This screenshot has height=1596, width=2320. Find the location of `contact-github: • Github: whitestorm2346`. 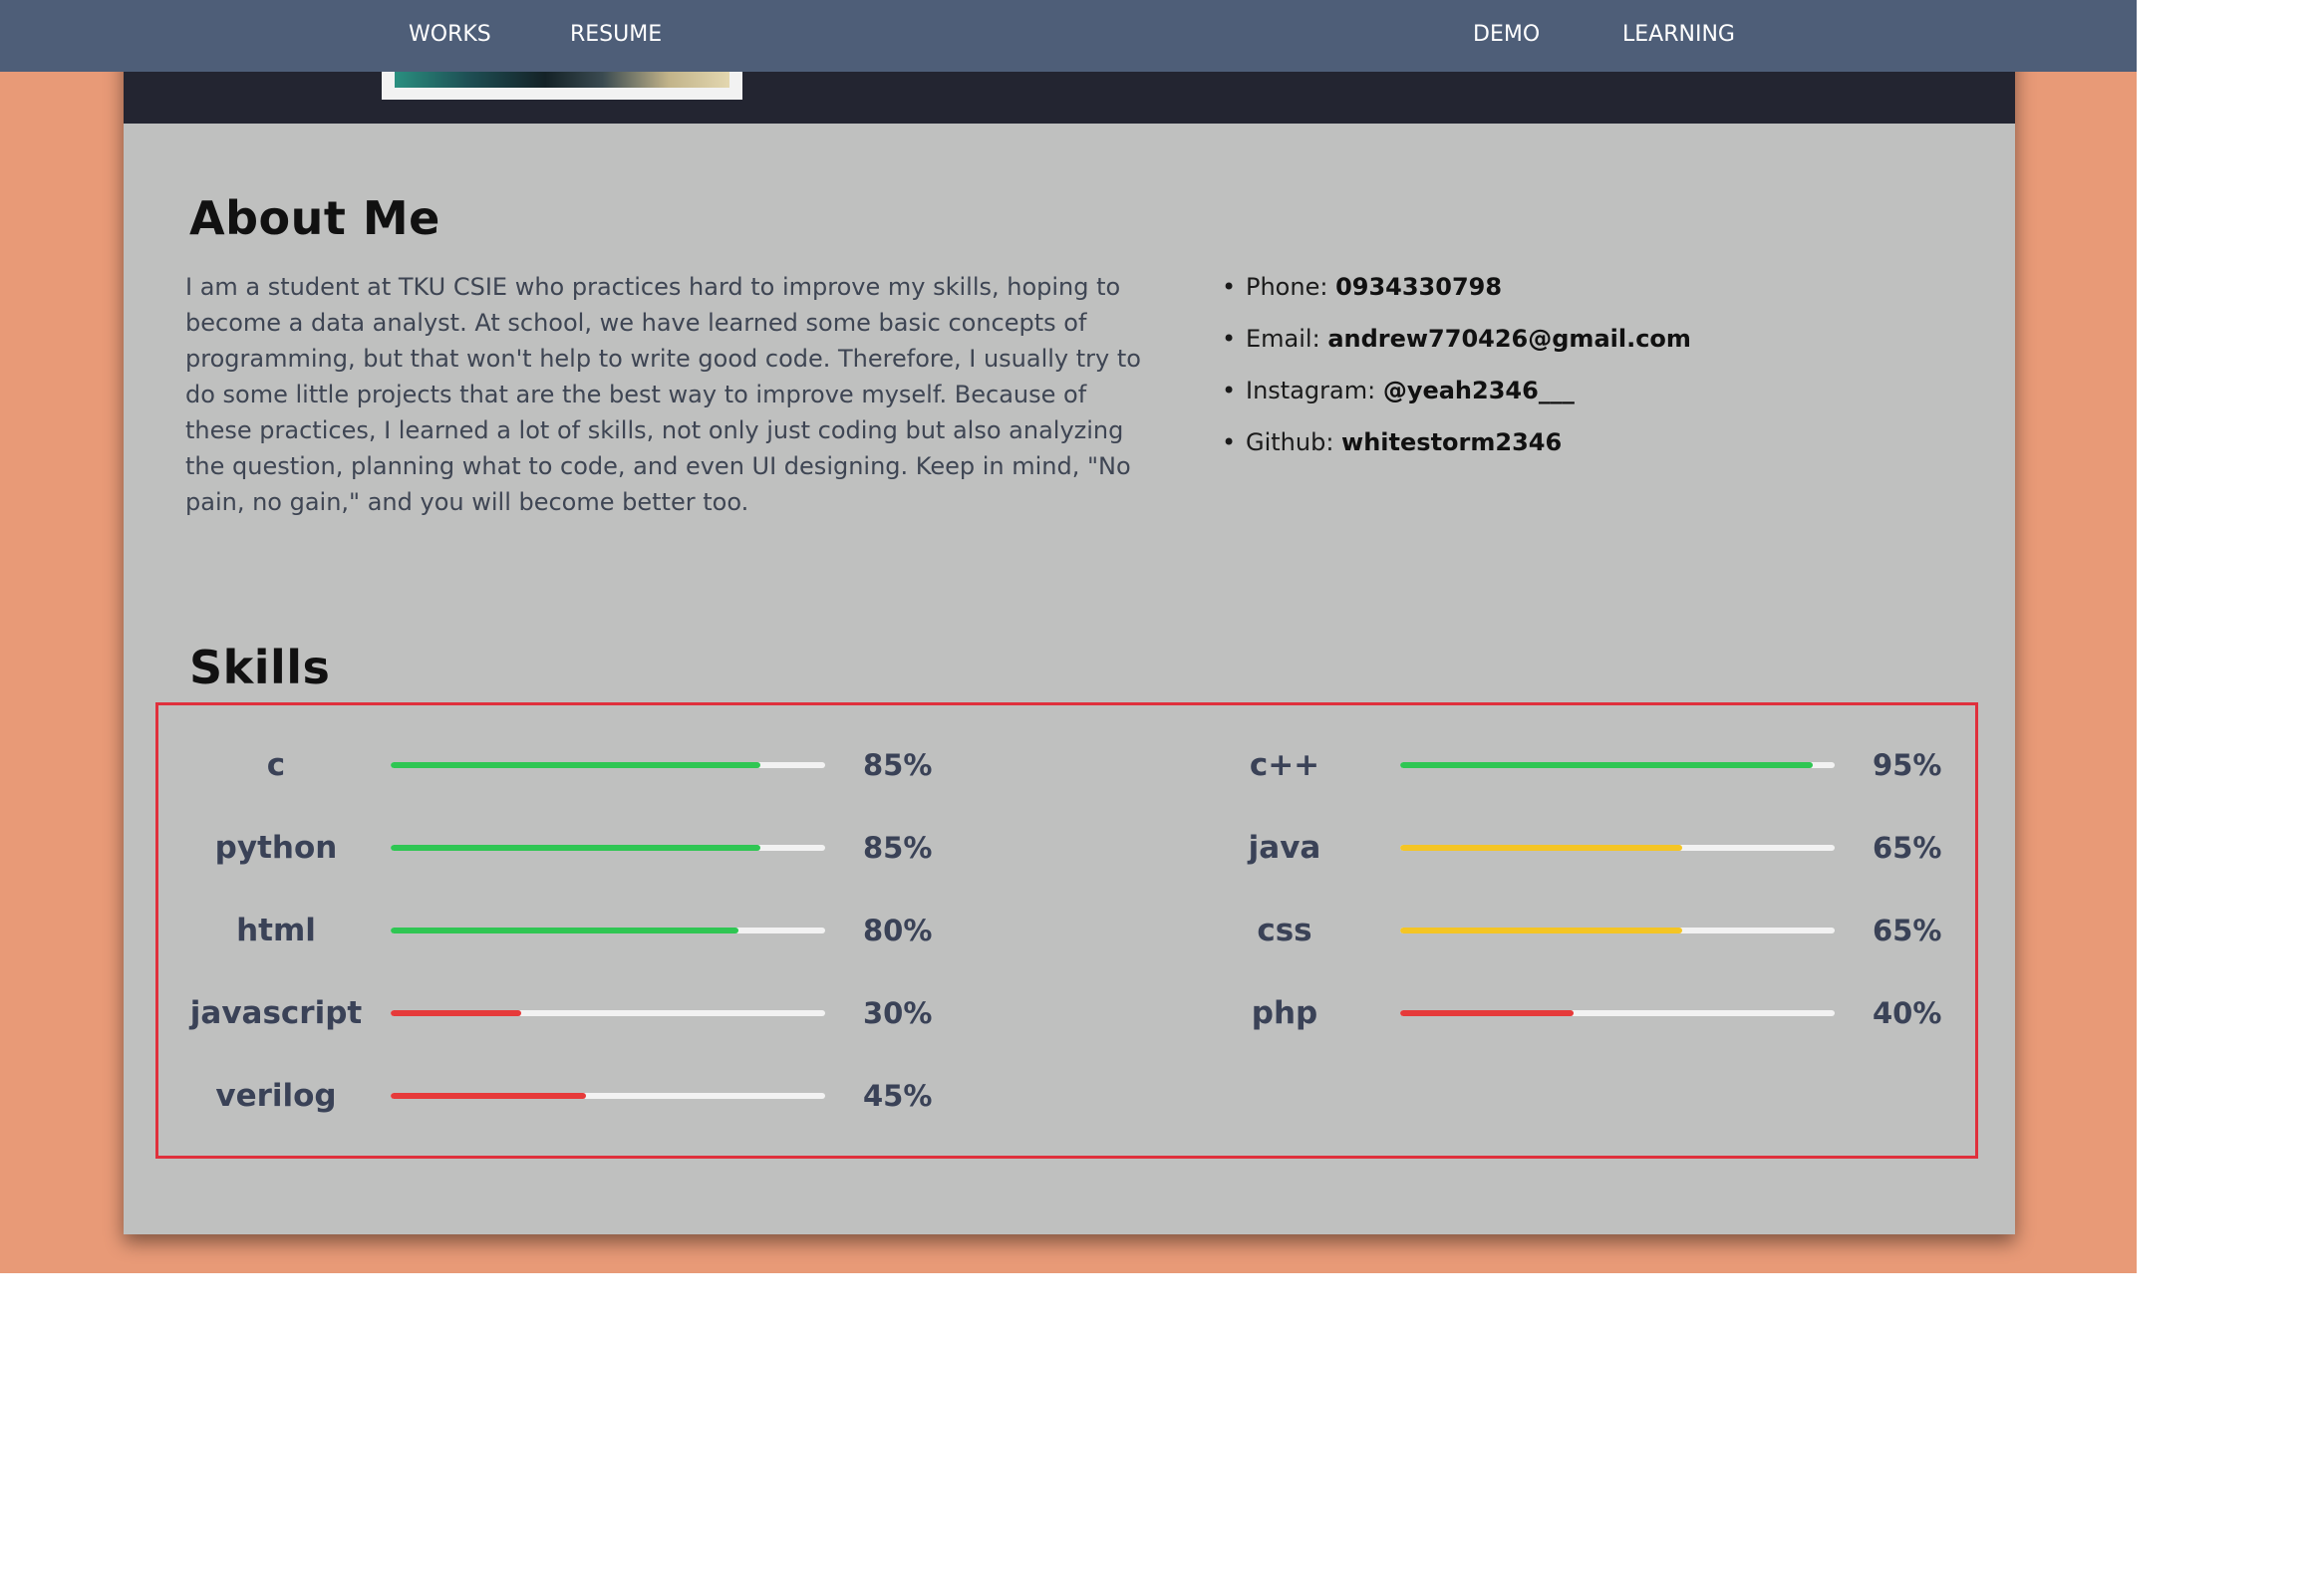

contact-github: • Github: whitestorm2346 is located at coordinates (1454, 448).